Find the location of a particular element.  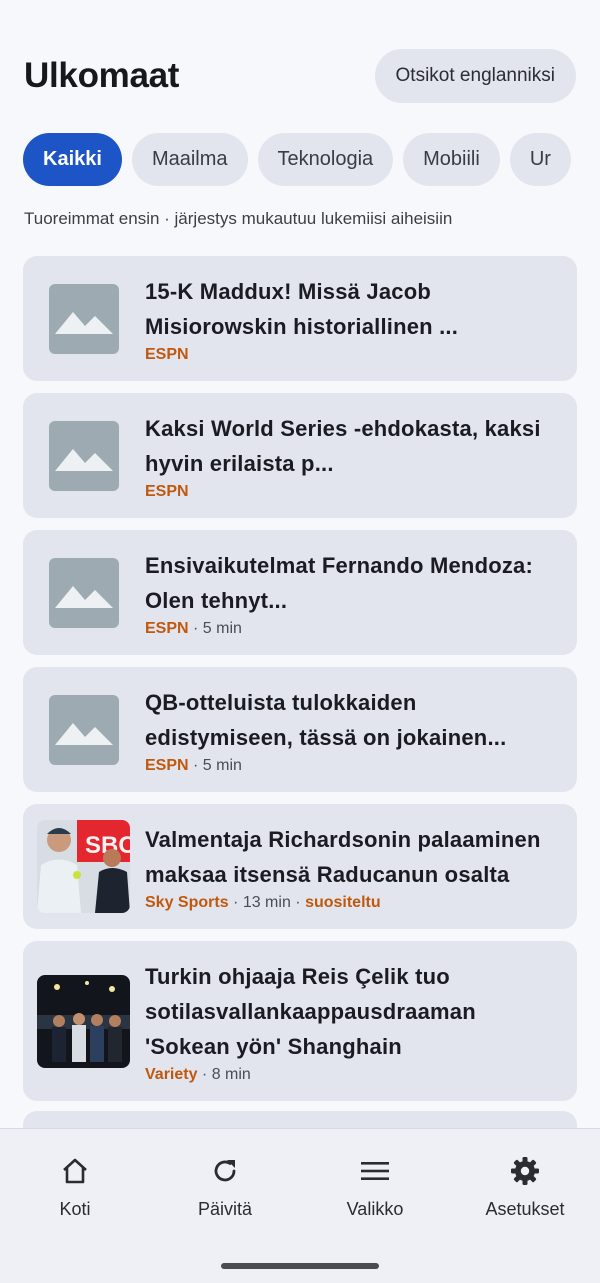

nav-menu: Valikko is located at coordinates (375, 1187).